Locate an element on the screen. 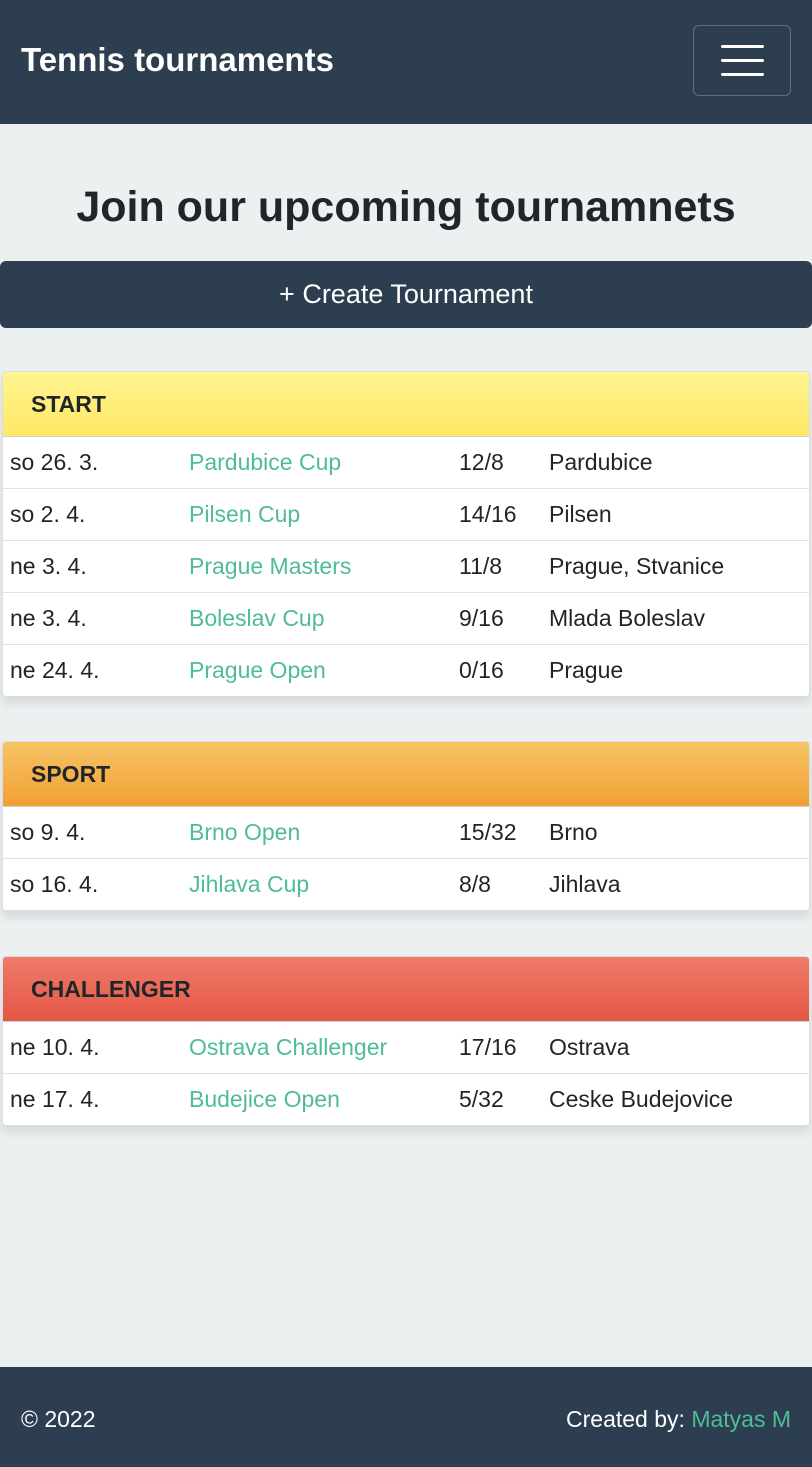 The image size is (812, 1467). tournament-players: 17/16 is located at coordinates (488, 1047).